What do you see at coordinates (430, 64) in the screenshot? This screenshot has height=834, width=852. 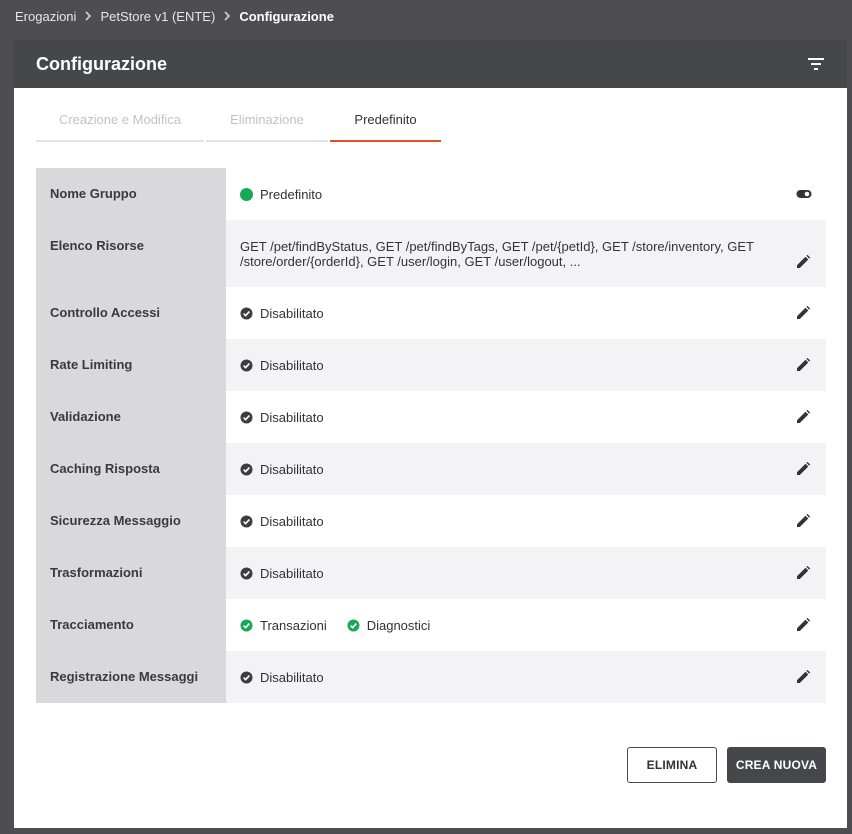 I see `card-header: Configurazione` at bounding box center [430, 64].